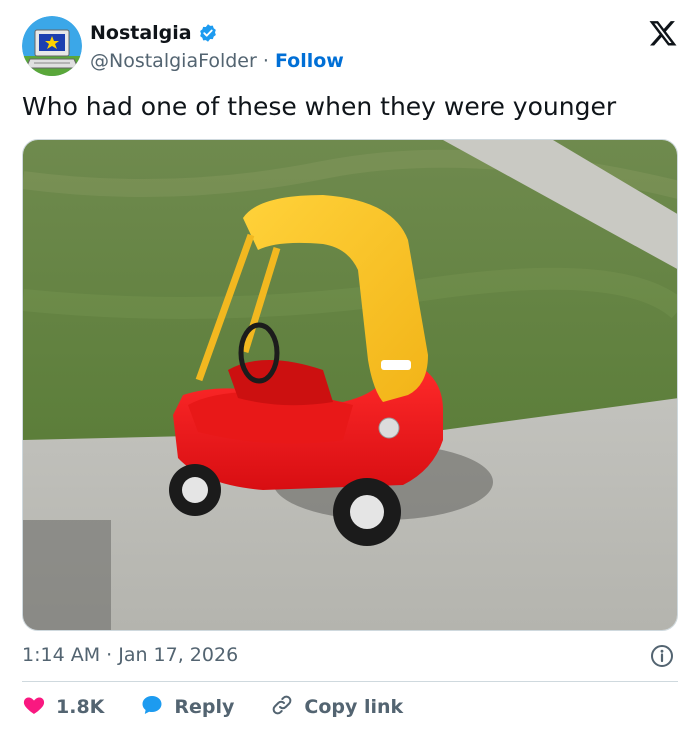  Describe the element at coordinates (152, 707) in the screenshot. I see `speech-bubble-icon` at that location.